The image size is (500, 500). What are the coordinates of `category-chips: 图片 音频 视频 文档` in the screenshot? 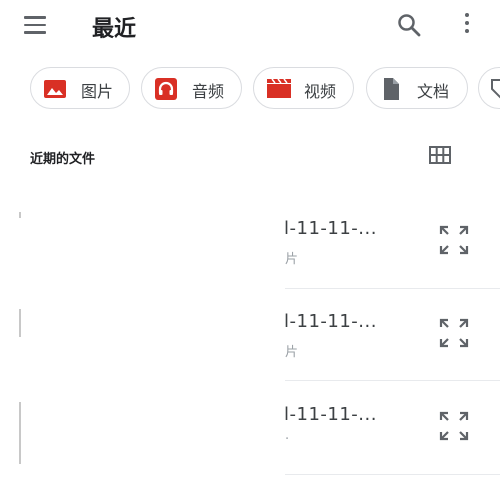 It's located at (250, 88).